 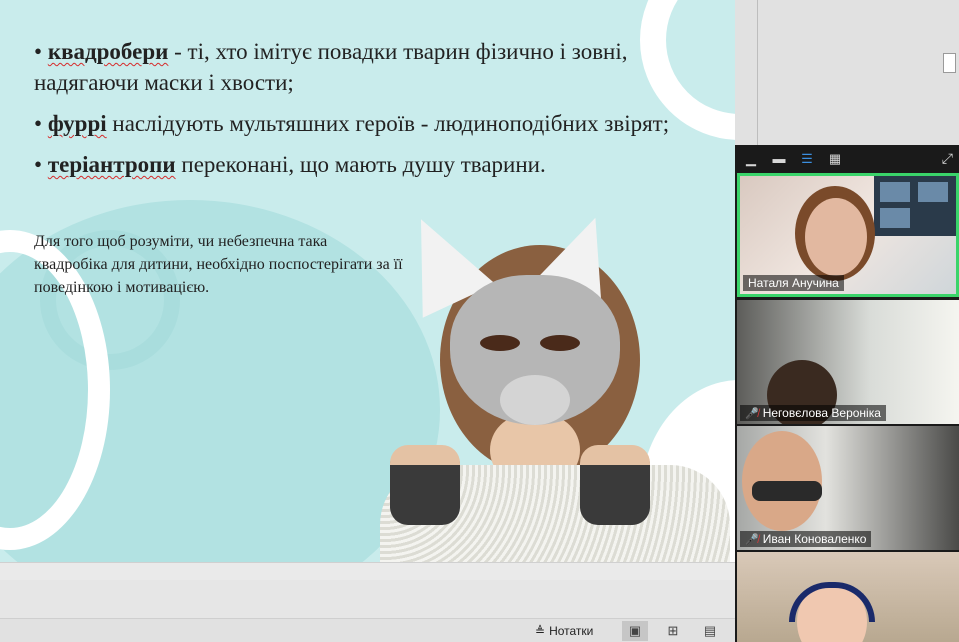 I want to click on video-toolbar: ▁ ▬ ☰ ▦ ⤢, so click(x=847, y=158).